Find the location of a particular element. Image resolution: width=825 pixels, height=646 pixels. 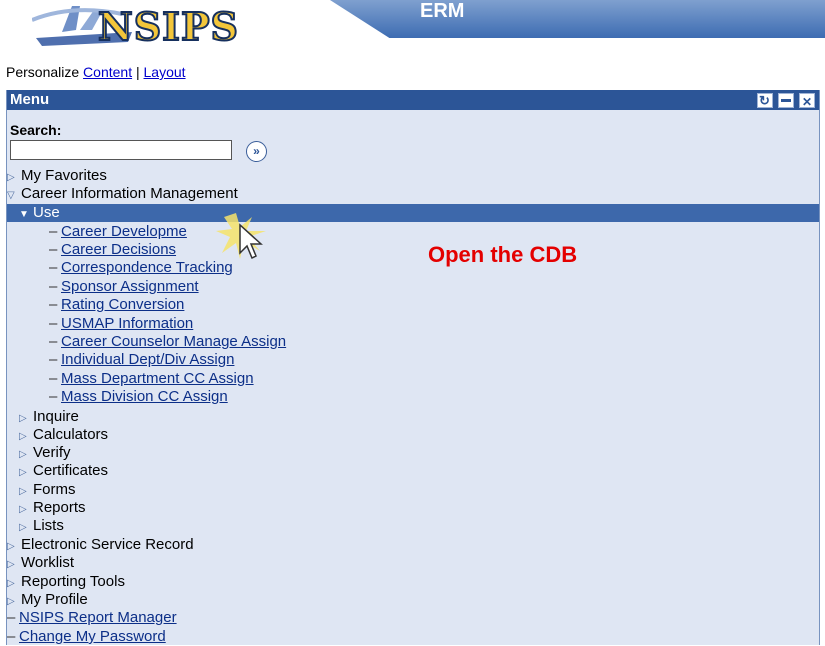

individual-dept-div-assign-link: Individual Dept/Div Assign is located at coordinates (147, 359).